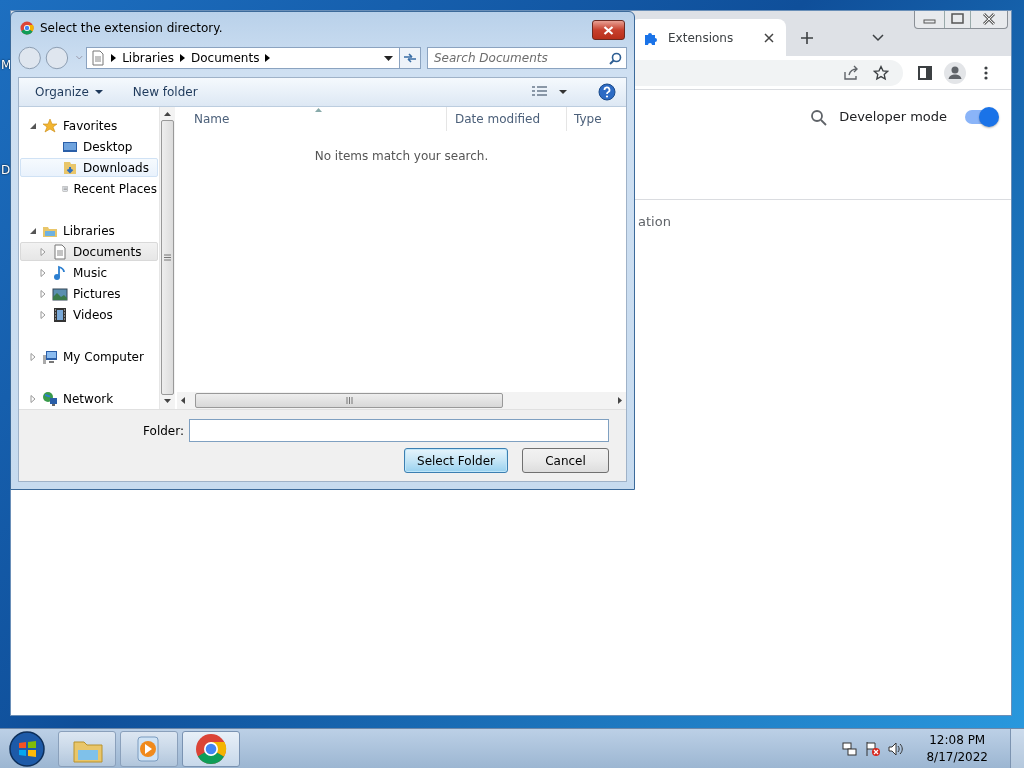 This screenshot has width=1024, height=768. What do you see at coordinates (89, 230) in the screenshot?
I see `nav-item: Libraries` at bounding box center [89, 230].